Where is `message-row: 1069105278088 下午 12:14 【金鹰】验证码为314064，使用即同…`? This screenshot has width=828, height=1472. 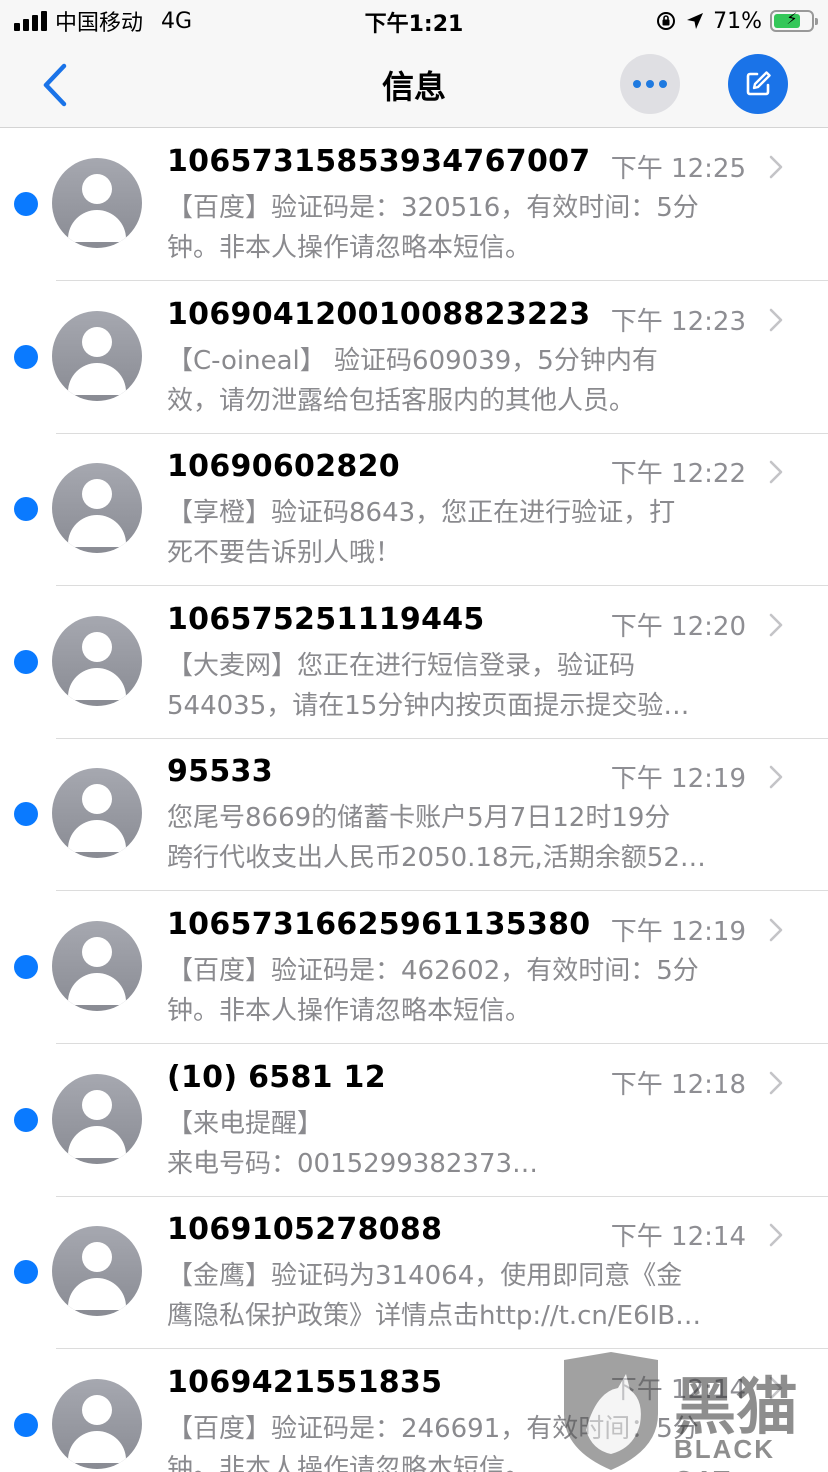 message-row: 1069105278088 下午 12:14 【金鹰】验证码为314064，使用即同… is located at coordinates (414, 1273).